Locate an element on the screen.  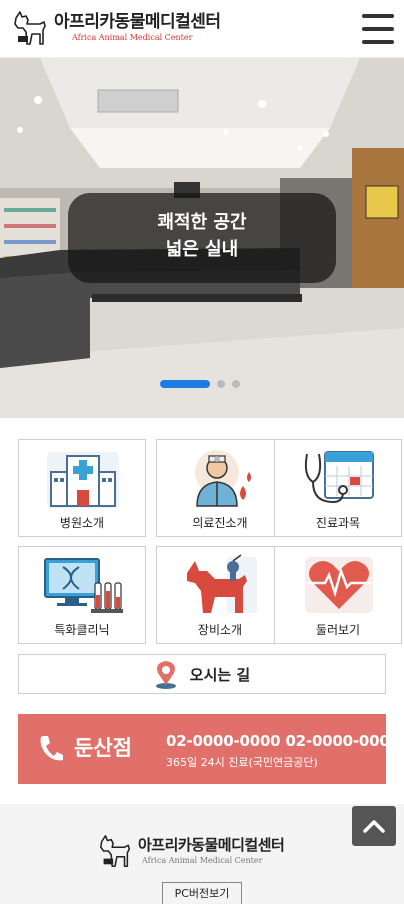
footer-logo: 아프리카동물메디컬센터 Africa Animal Medical Center is located at coordinates (190, 851).